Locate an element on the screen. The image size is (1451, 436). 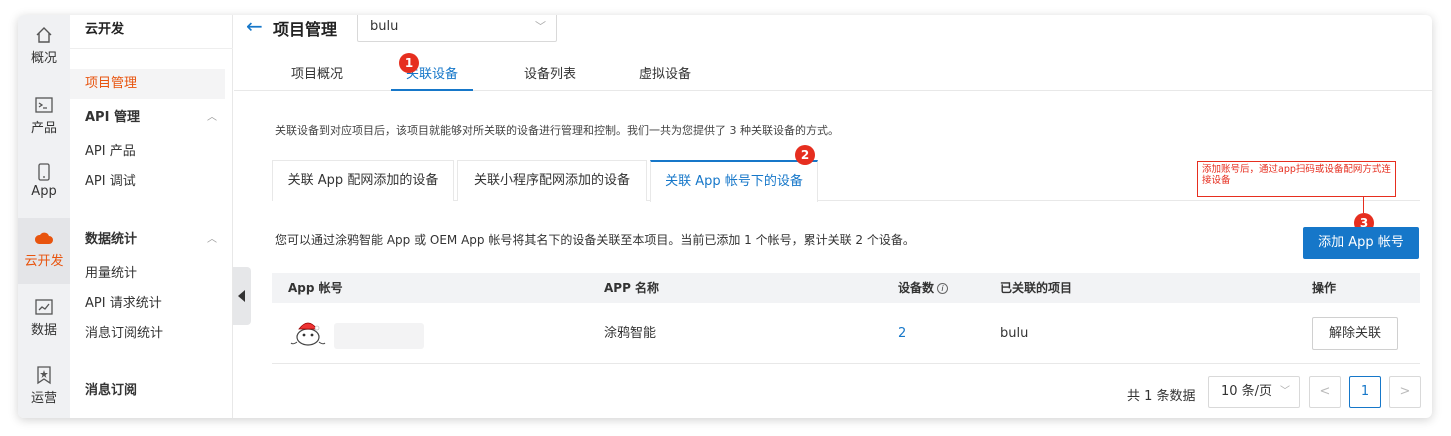
subtab-app-account: 关联 App 帐号下的设备 is located at coordinates (734, 181).